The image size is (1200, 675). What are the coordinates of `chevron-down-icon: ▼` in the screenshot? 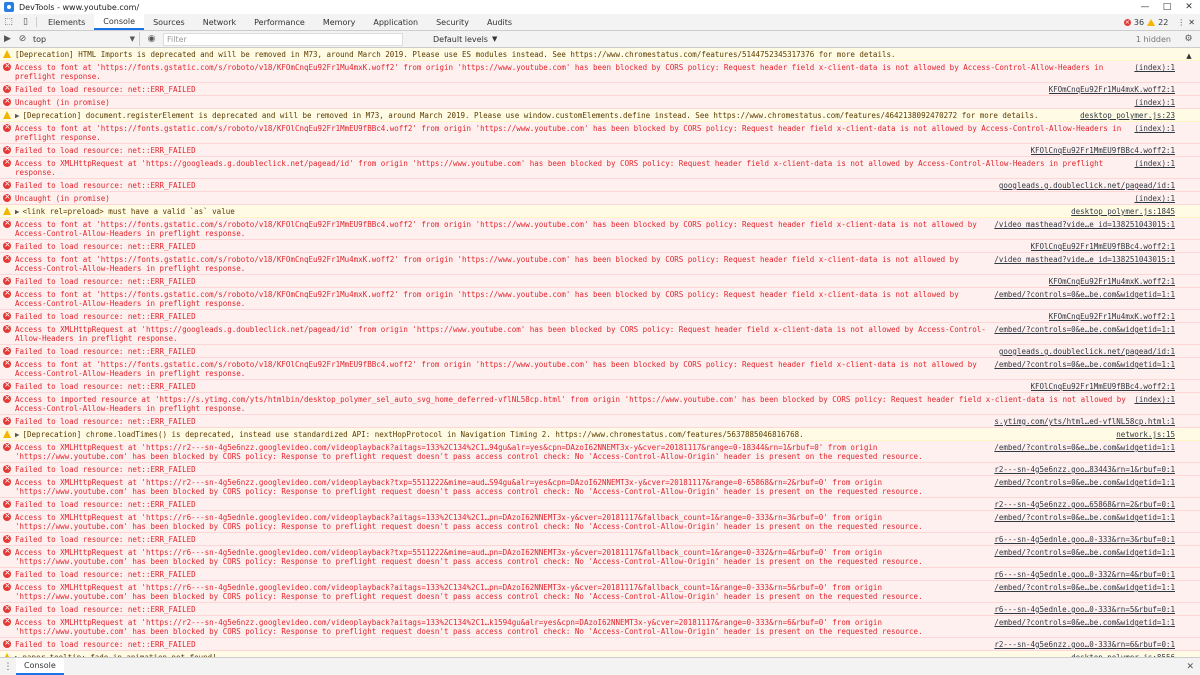 It's located at (132, 39).